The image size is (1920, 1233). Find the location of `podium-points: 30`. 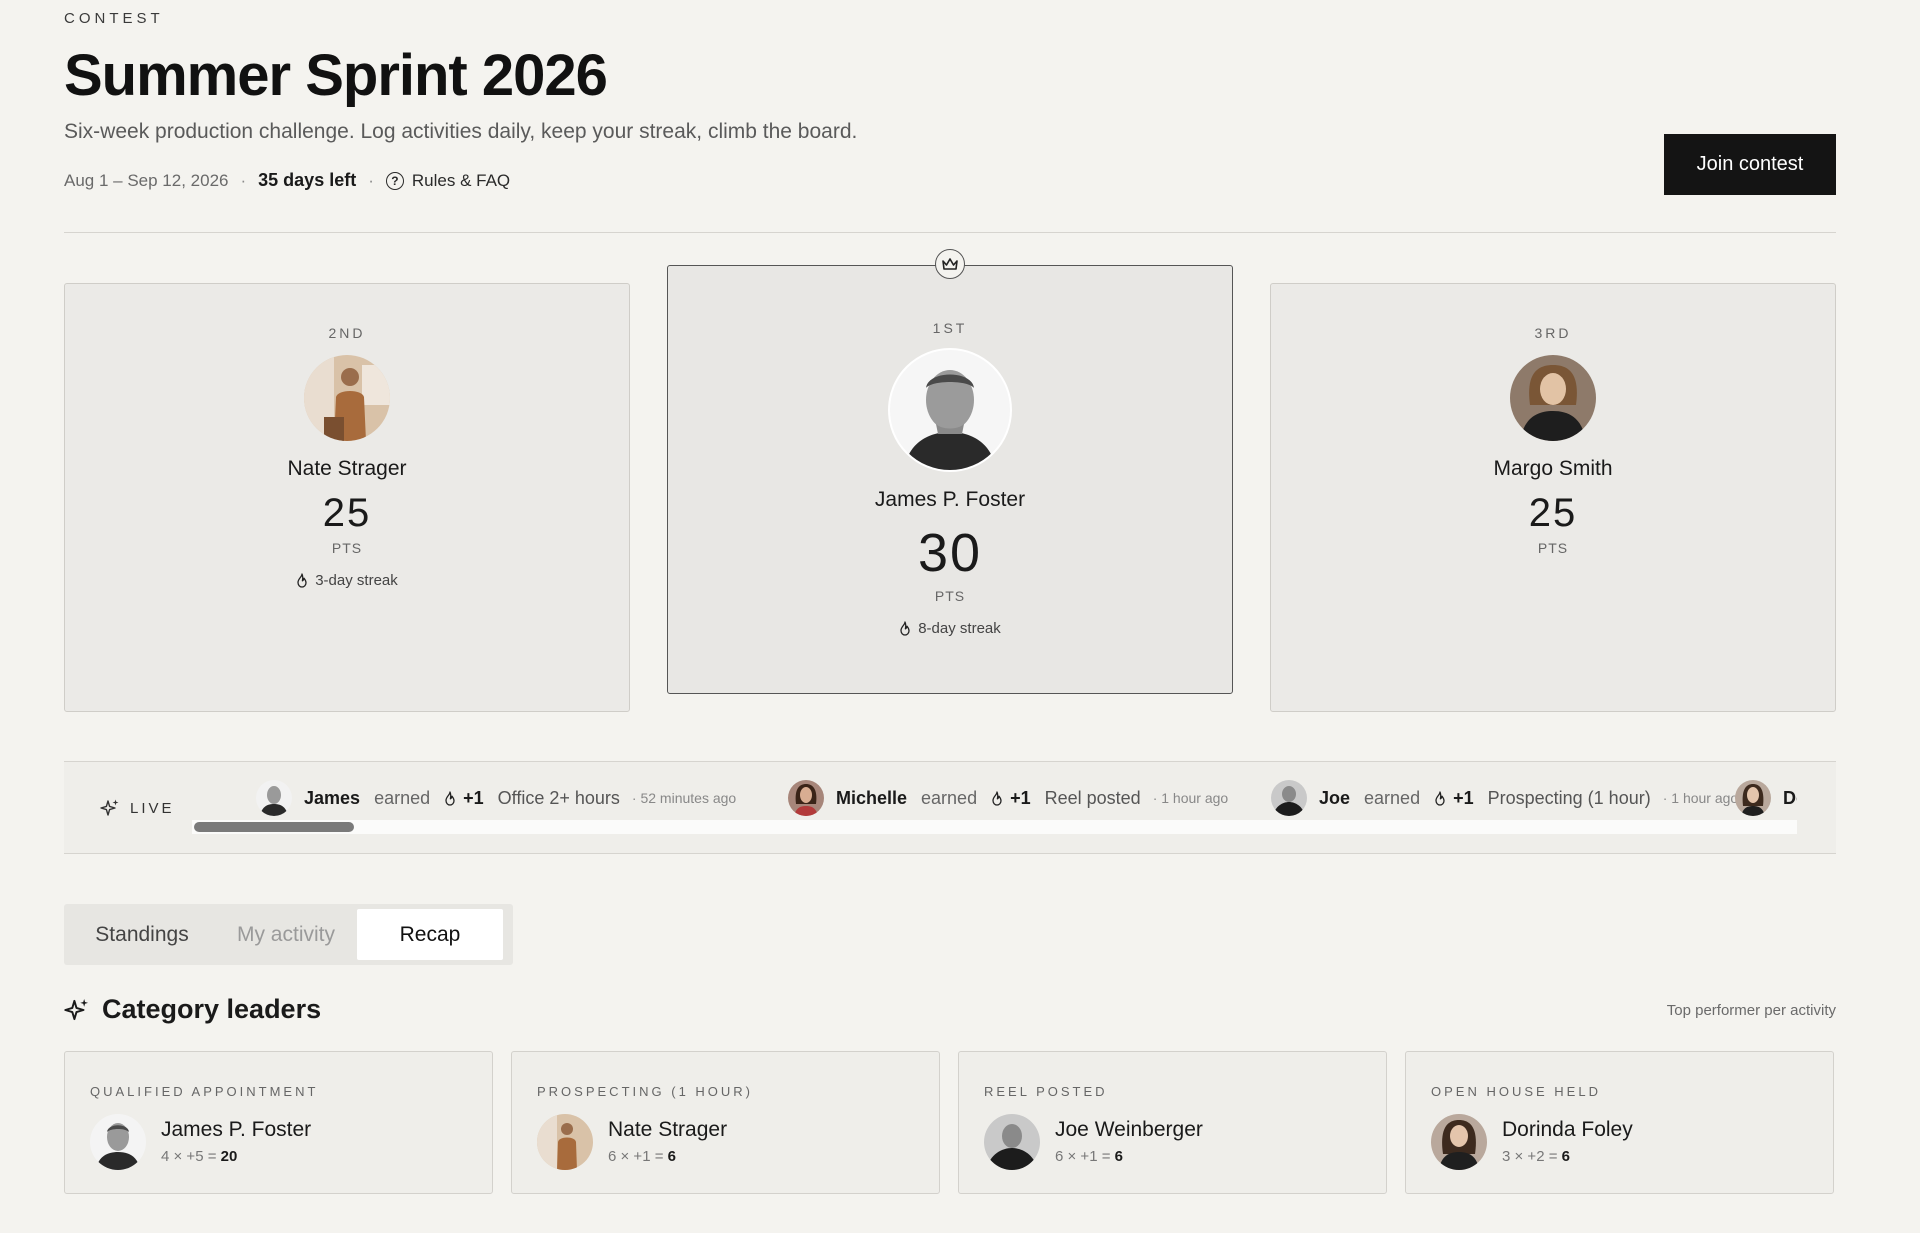

podium-points: 30 is located at coordinates (950, 553).